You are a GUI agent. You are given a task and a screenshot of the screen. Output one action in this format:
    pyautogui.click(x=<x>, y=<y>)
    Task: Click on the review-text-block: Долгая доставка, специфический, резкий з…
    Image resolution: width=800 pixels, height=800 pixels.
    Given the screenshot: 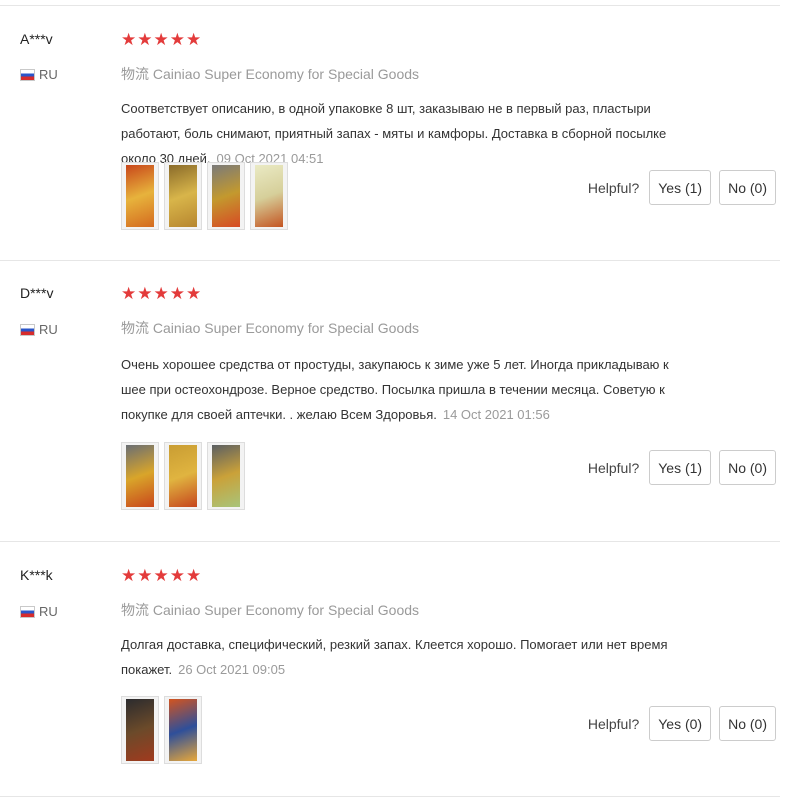 What is the action you would take?
    pyautogui.click(x=401, y=657)
    